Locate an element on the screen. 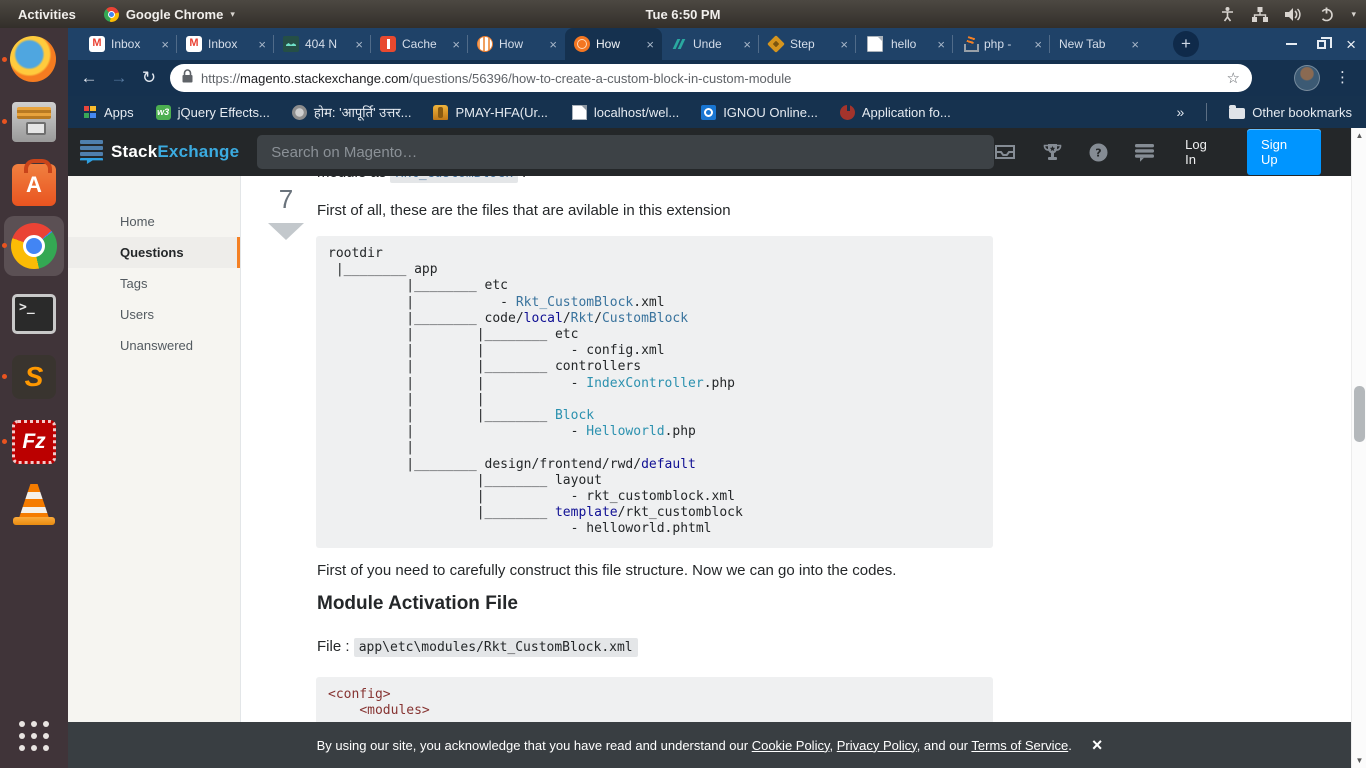 This screenshot has height=768, width=1366. forward-button: → is located at coordinates (119, 78).